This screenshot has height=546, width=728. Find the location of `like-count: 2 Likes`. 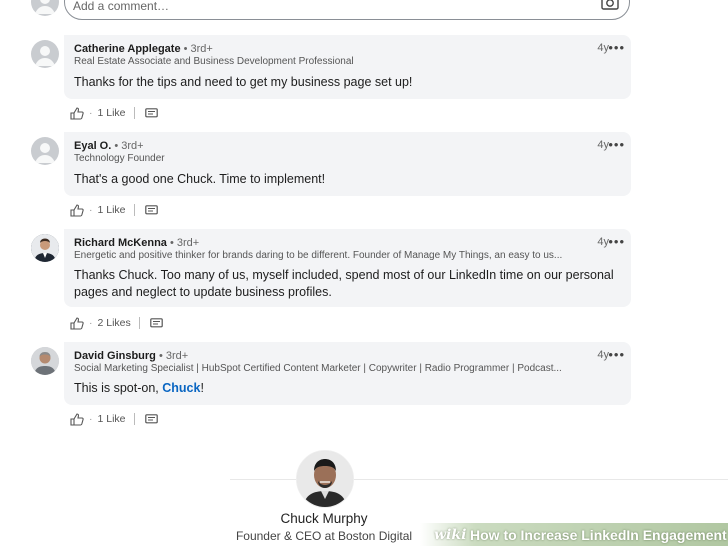

like-count: 2 Likes is located at coordinates (114, 323).